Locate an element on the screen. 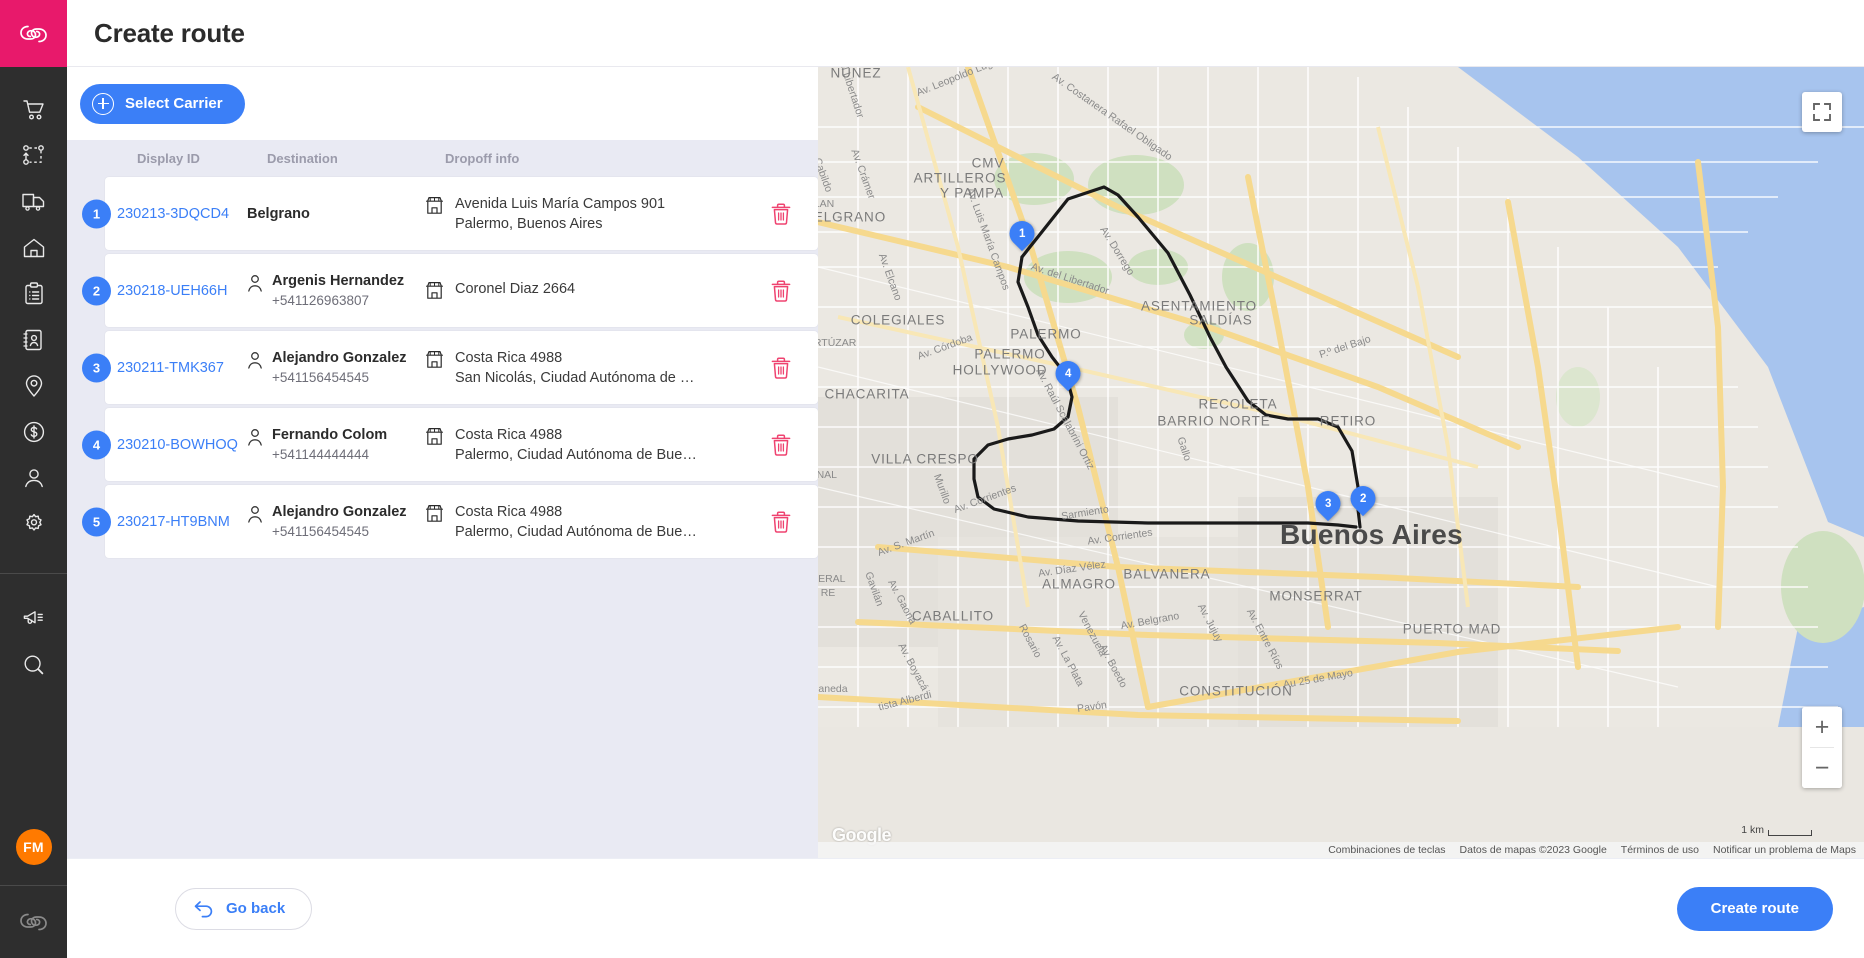 This screenshot has width=1864, height=958. avatar: FM is located at coordinates (33, 847).